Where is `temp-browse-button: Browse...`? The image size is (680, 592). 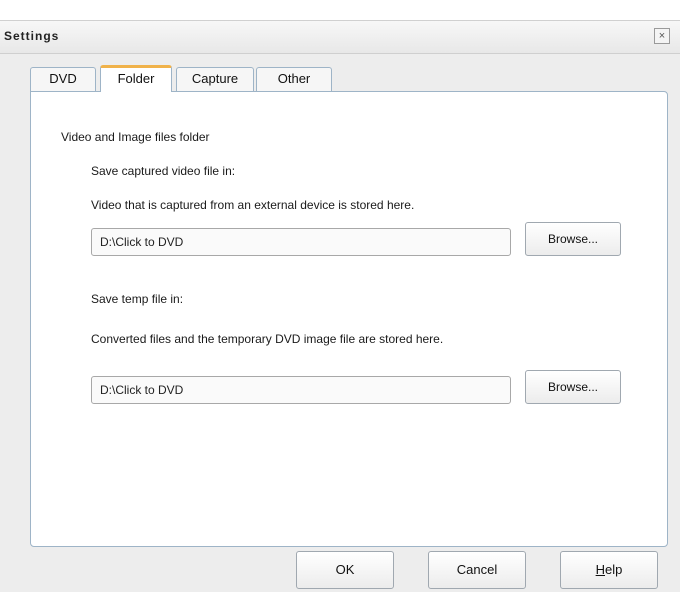 temp-browse-button: Browse... is located at coordinates (573, 387).